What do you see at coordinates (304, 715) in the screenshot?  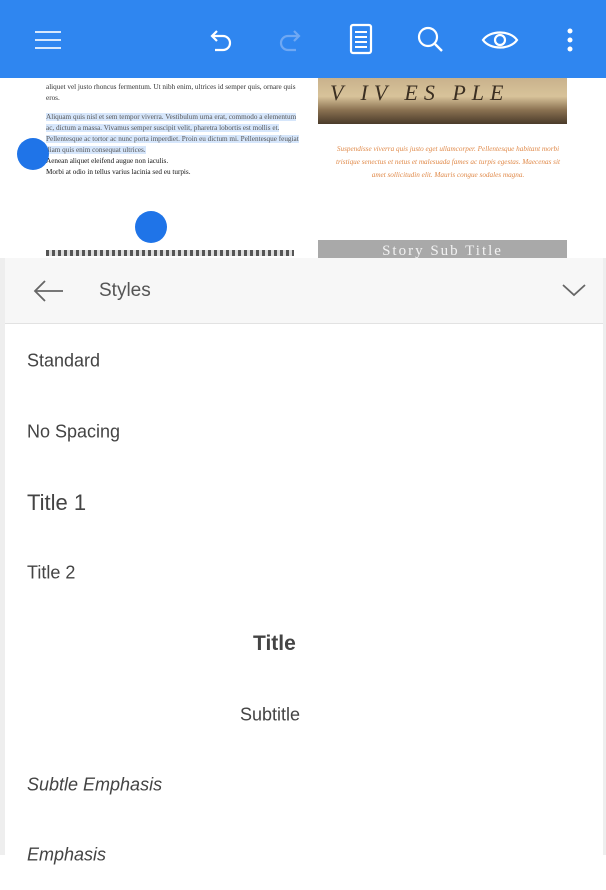 I see `style-item-subtitle: Subtitle` at bounding box center [304, 715].